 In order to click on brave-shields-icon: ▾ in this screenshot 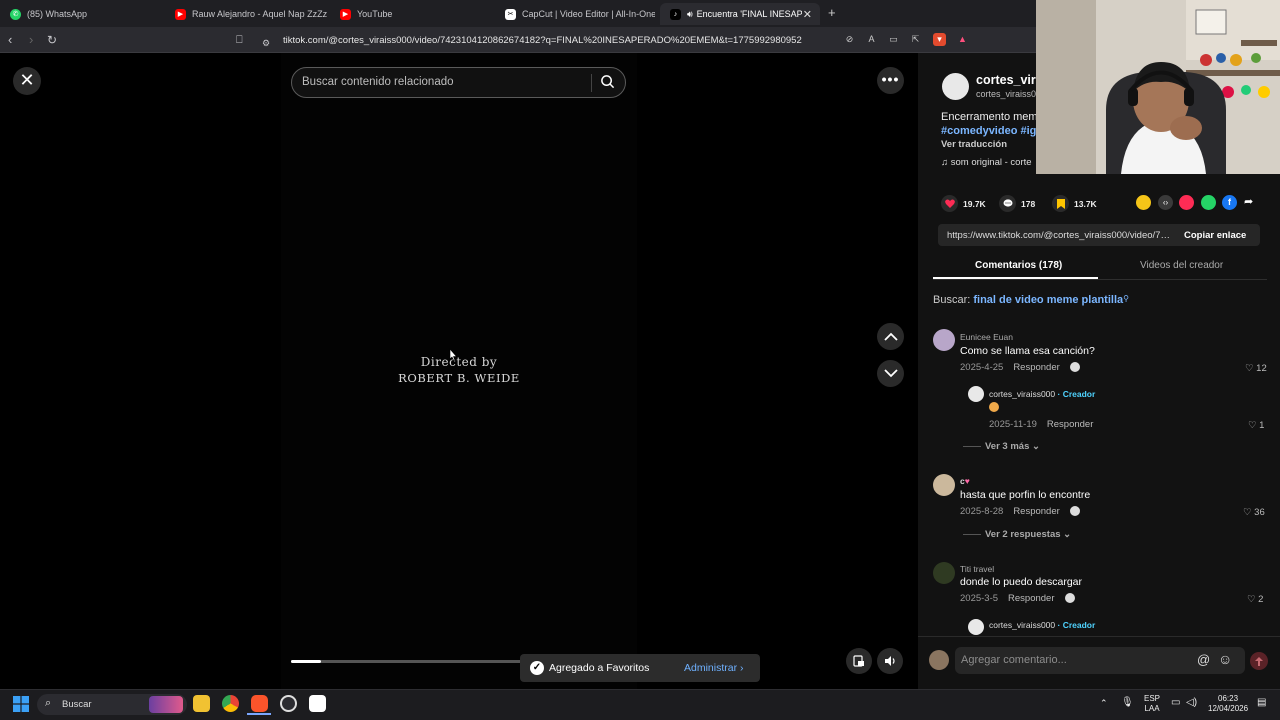, I will do `click(939, 39)`.